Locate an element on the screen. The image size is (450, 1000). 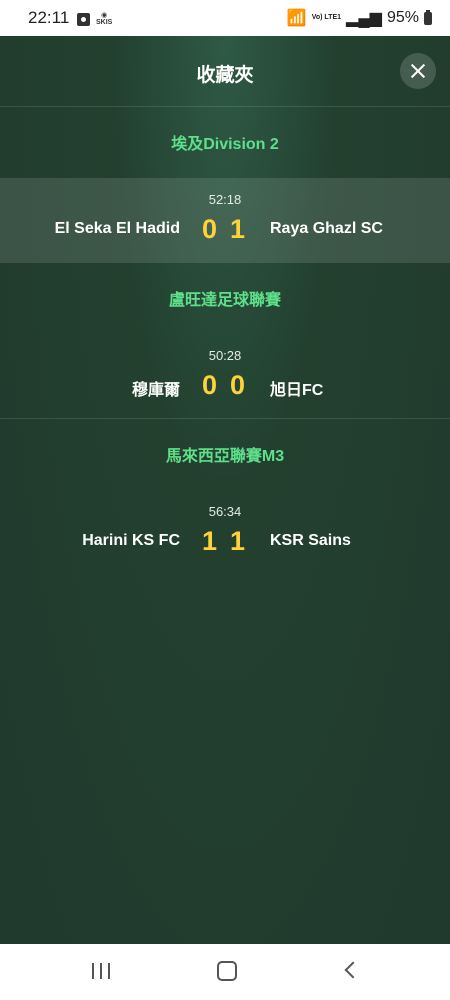
league-header: 馬來西亞聯賽M3 is located at coordinates (225, 456).